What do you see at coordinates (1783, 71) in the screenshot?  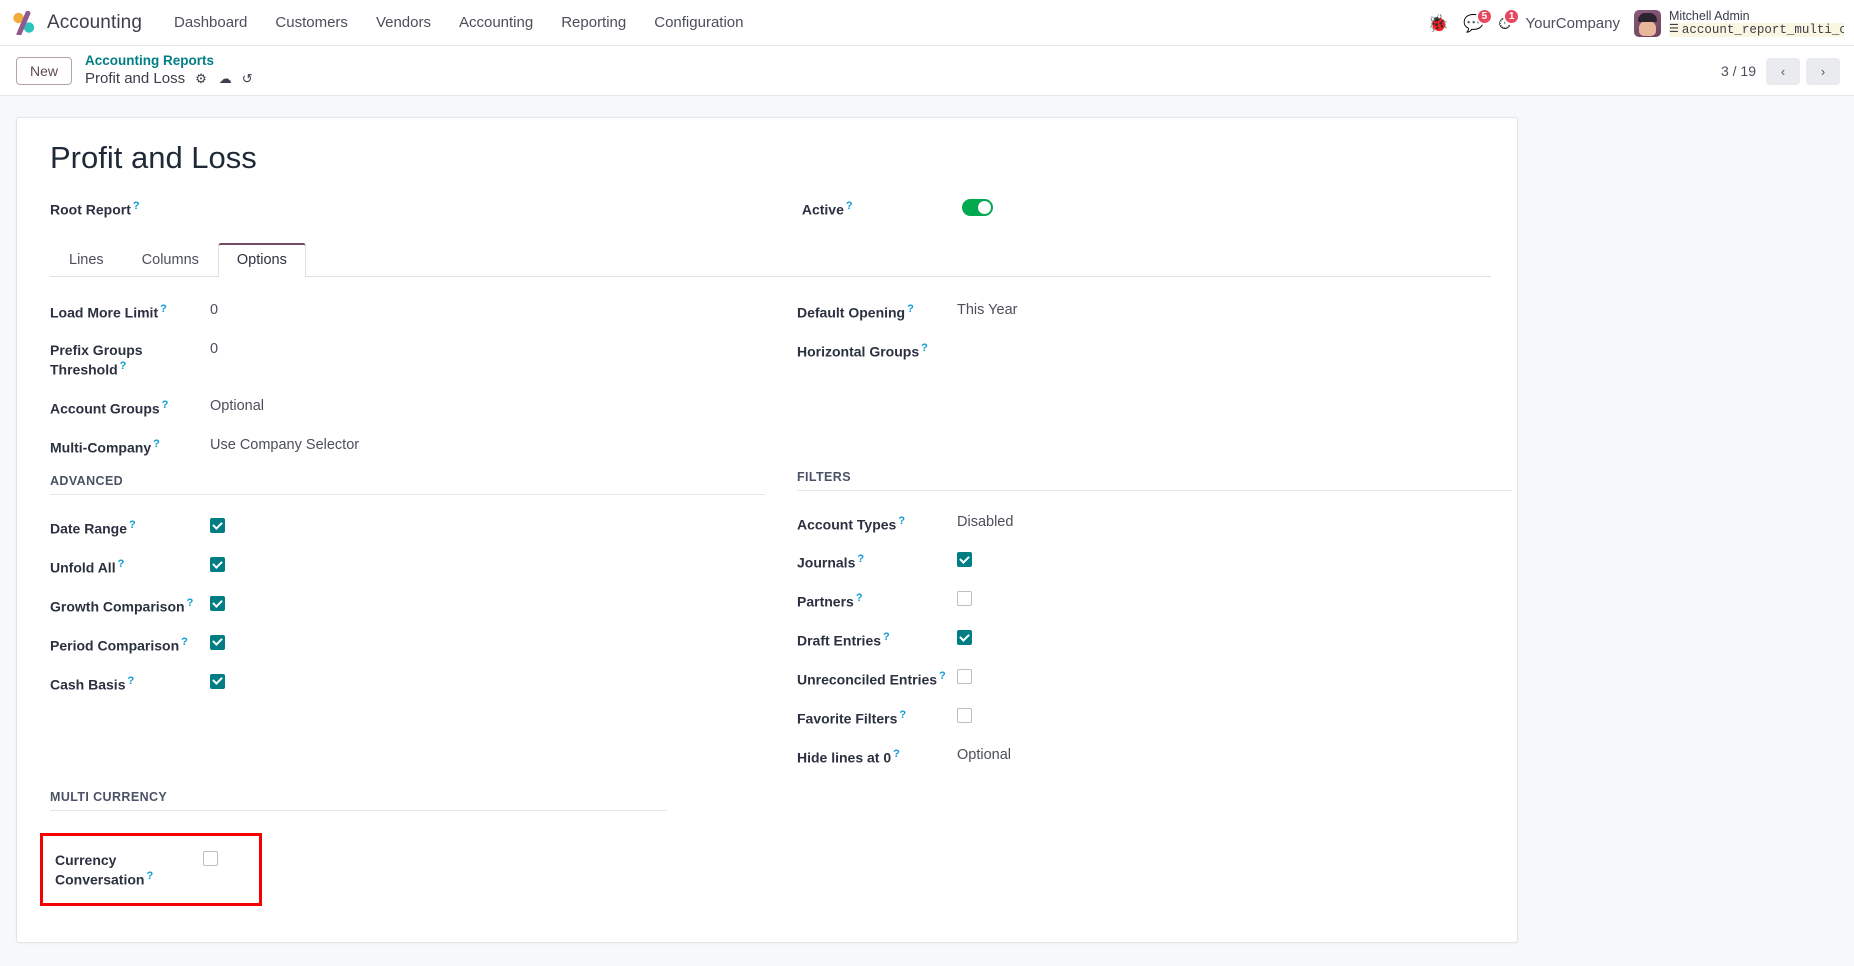 I see `pager-previous-button: ‹` at bounding box center [1783, 71].